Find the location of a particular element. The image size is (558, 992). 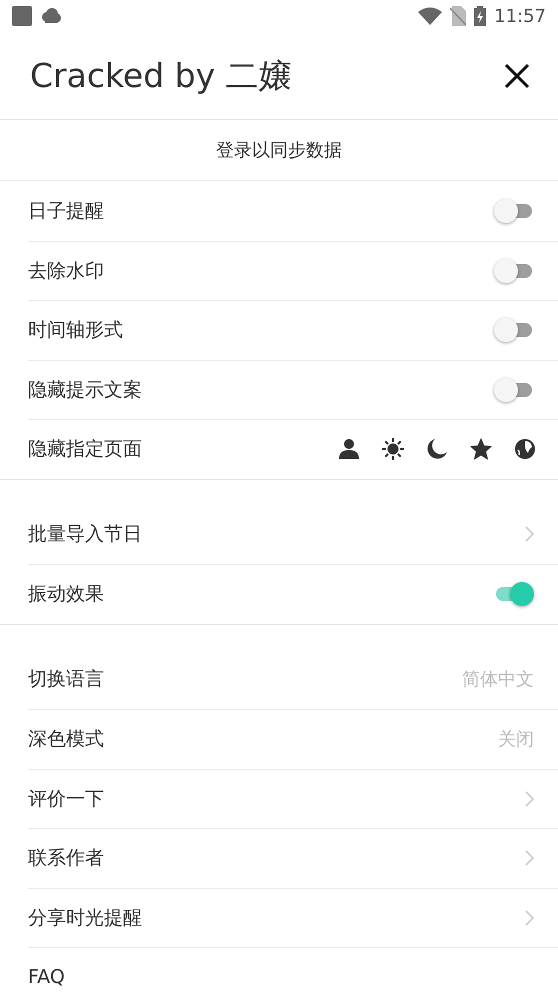

close-icon is located at coordinates (517, 75).